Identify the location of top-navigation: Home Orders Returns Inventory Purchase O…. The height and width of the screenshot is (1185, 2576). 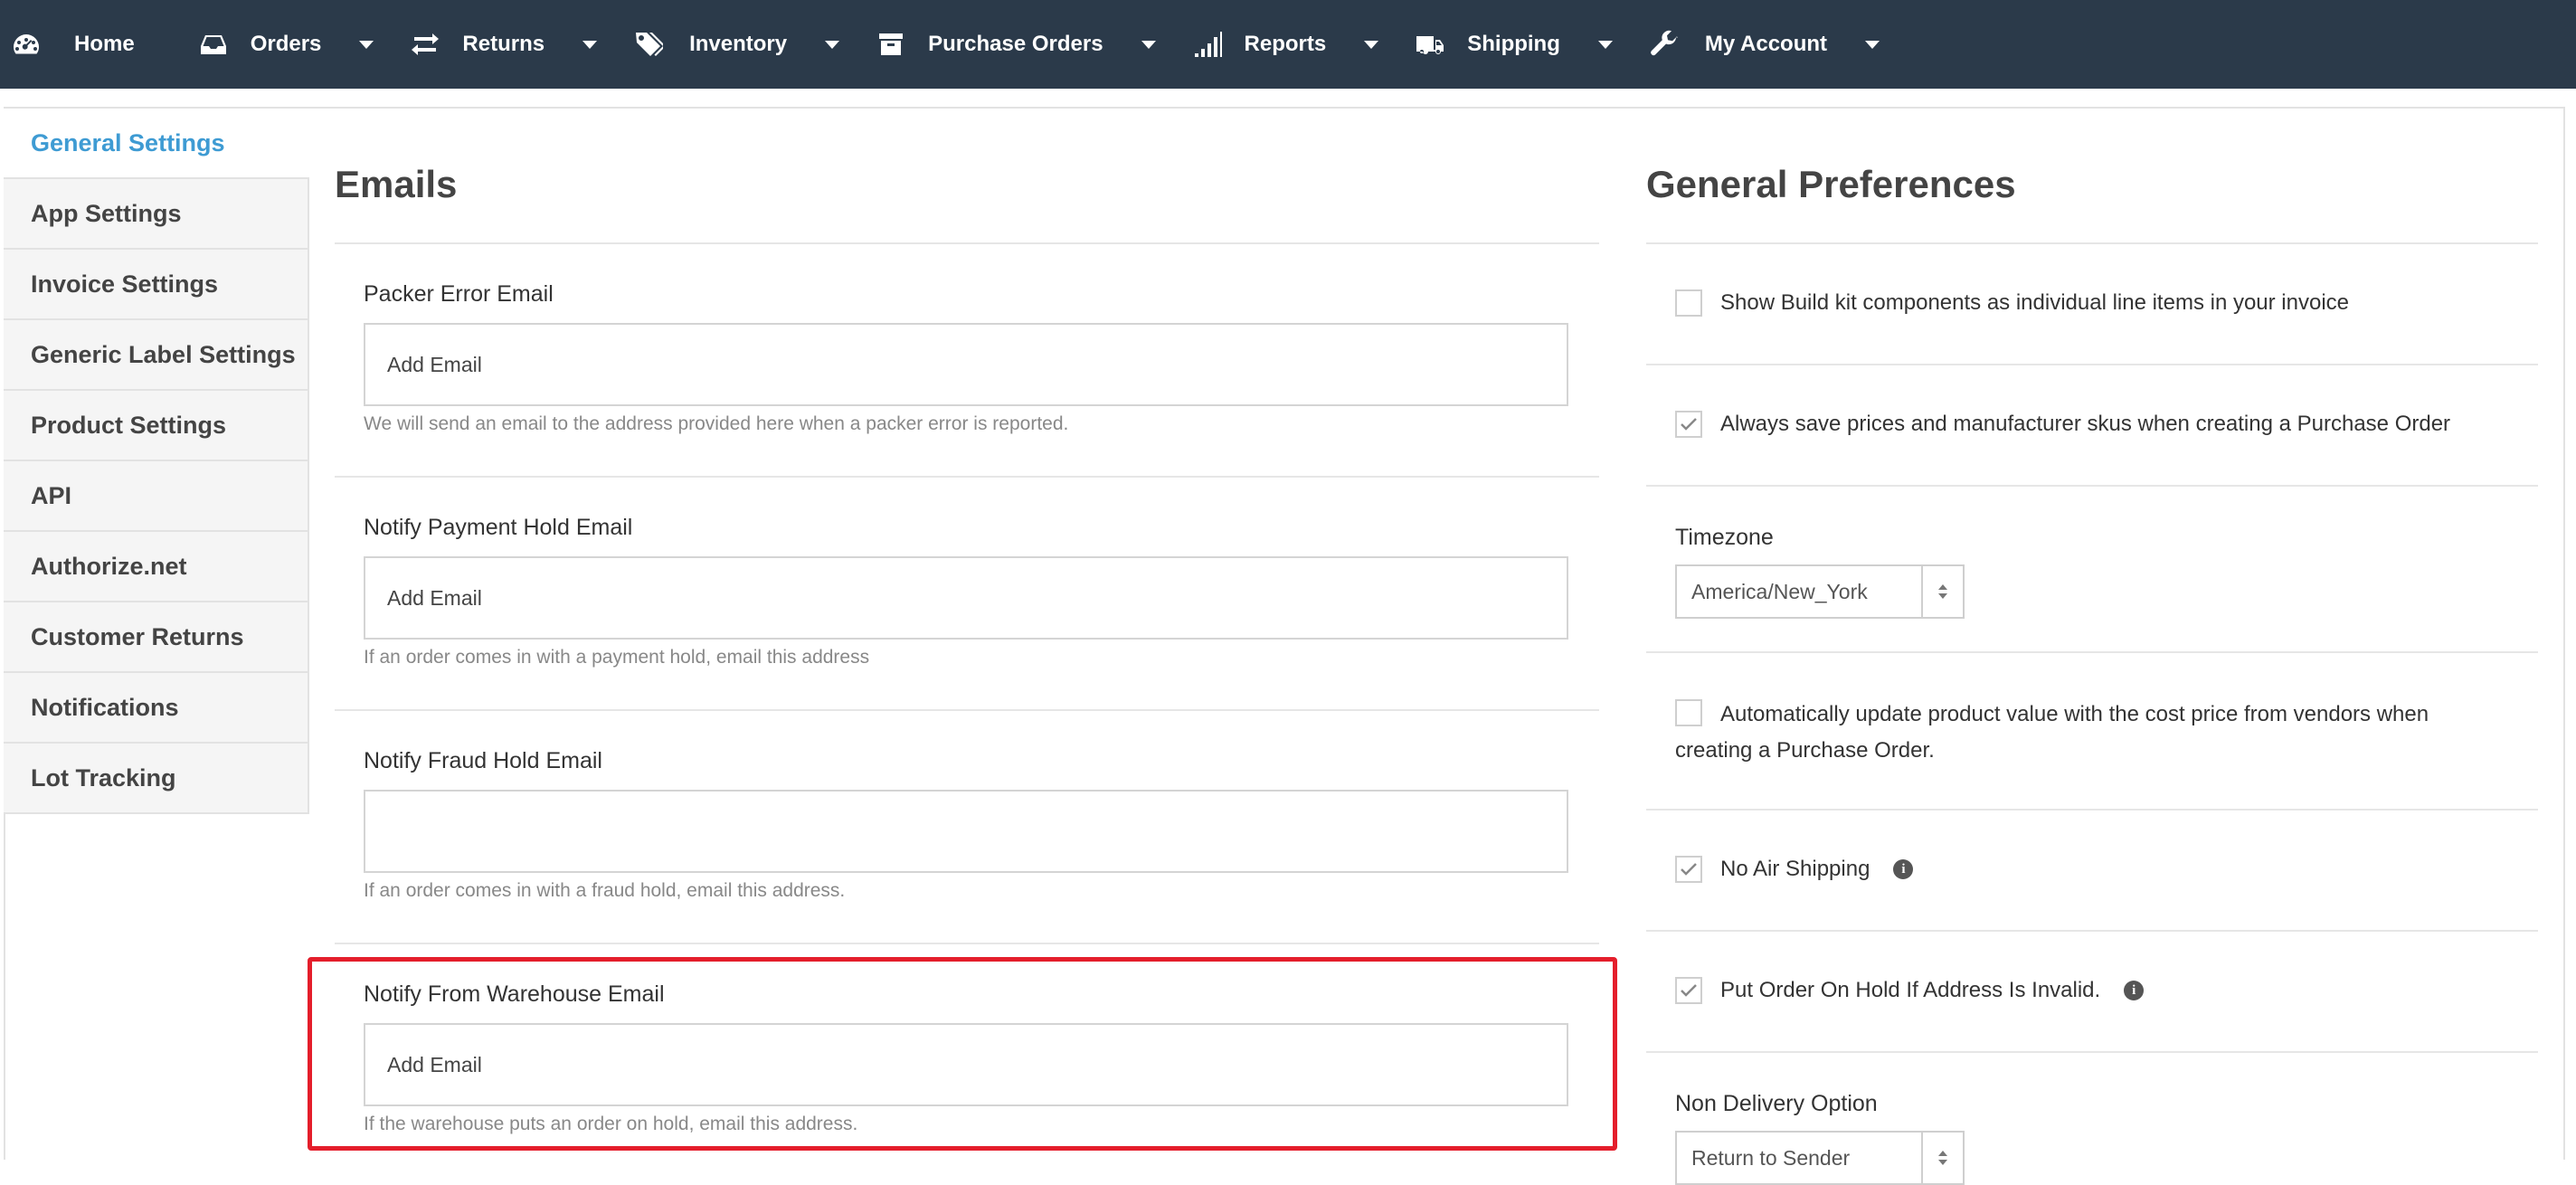
(1288, 44).